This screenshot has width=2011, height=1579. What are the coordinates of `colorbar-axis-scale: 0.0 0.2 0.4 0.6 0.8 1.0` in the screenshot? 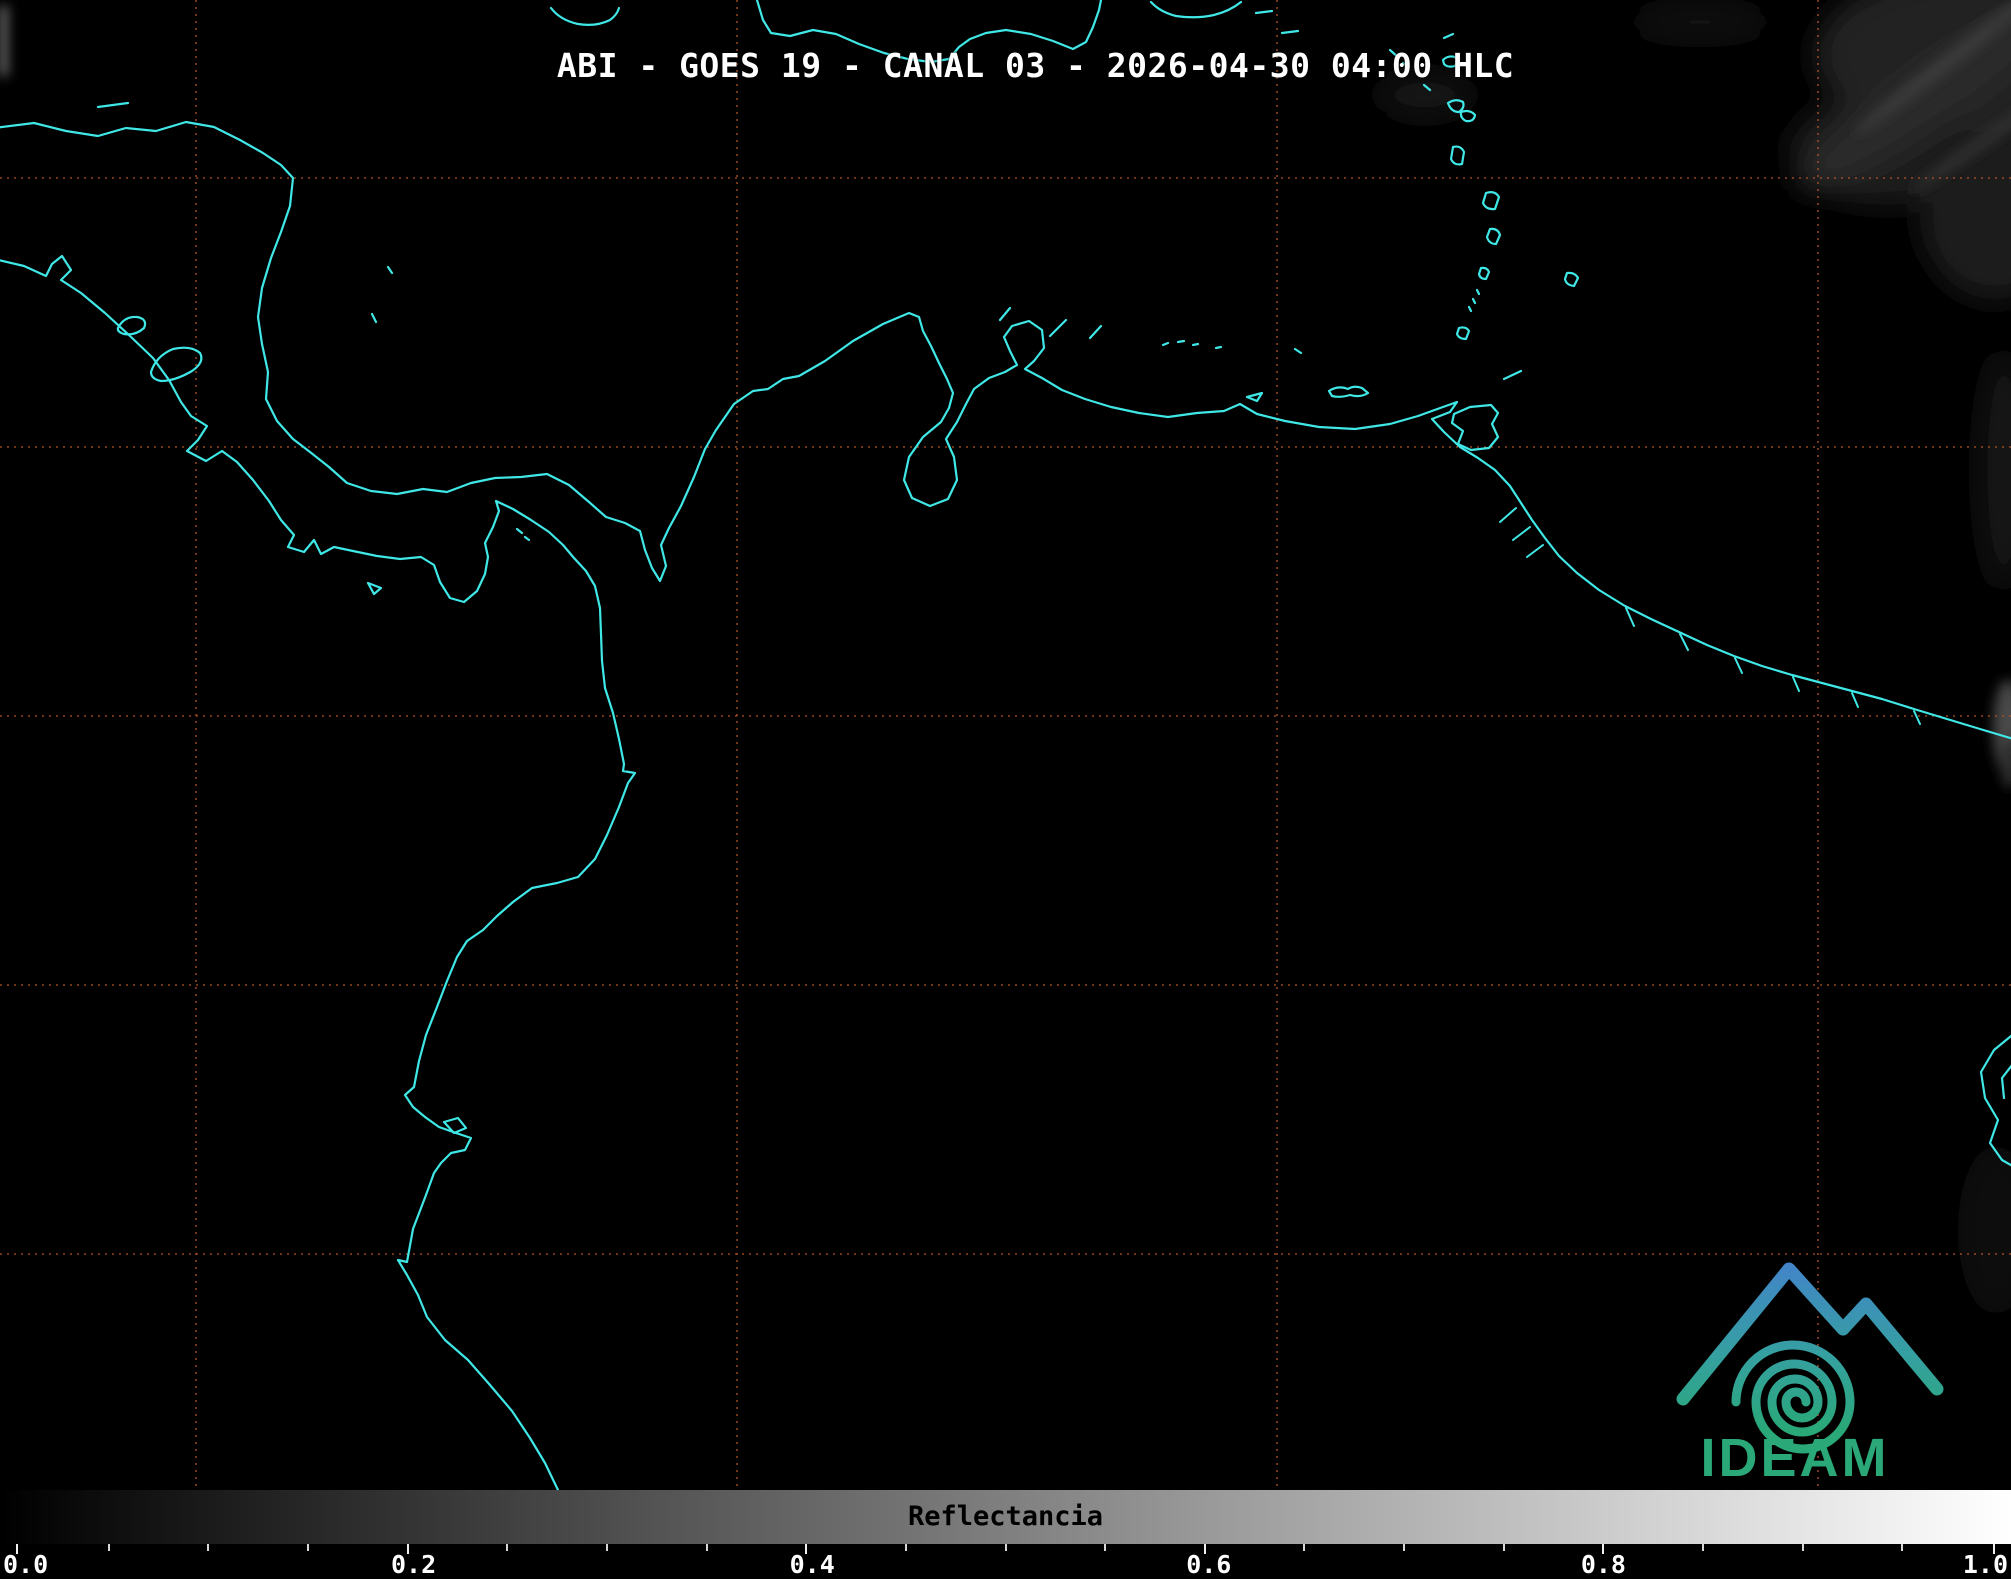 It's located at (1005, 1561).